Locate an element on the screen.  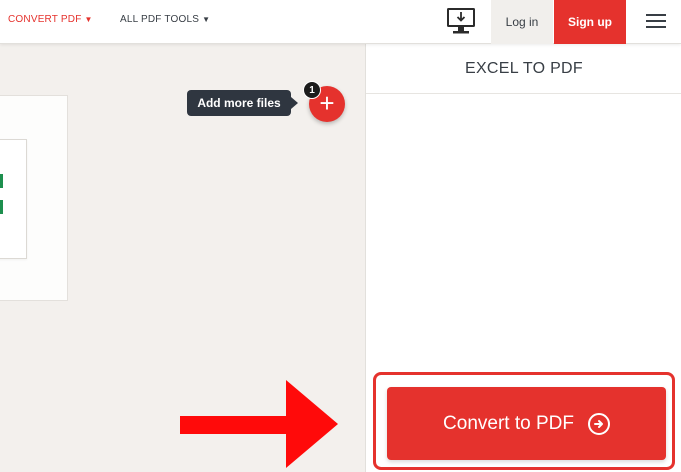
desktop-download-icon is located at coordinates (461, 21).